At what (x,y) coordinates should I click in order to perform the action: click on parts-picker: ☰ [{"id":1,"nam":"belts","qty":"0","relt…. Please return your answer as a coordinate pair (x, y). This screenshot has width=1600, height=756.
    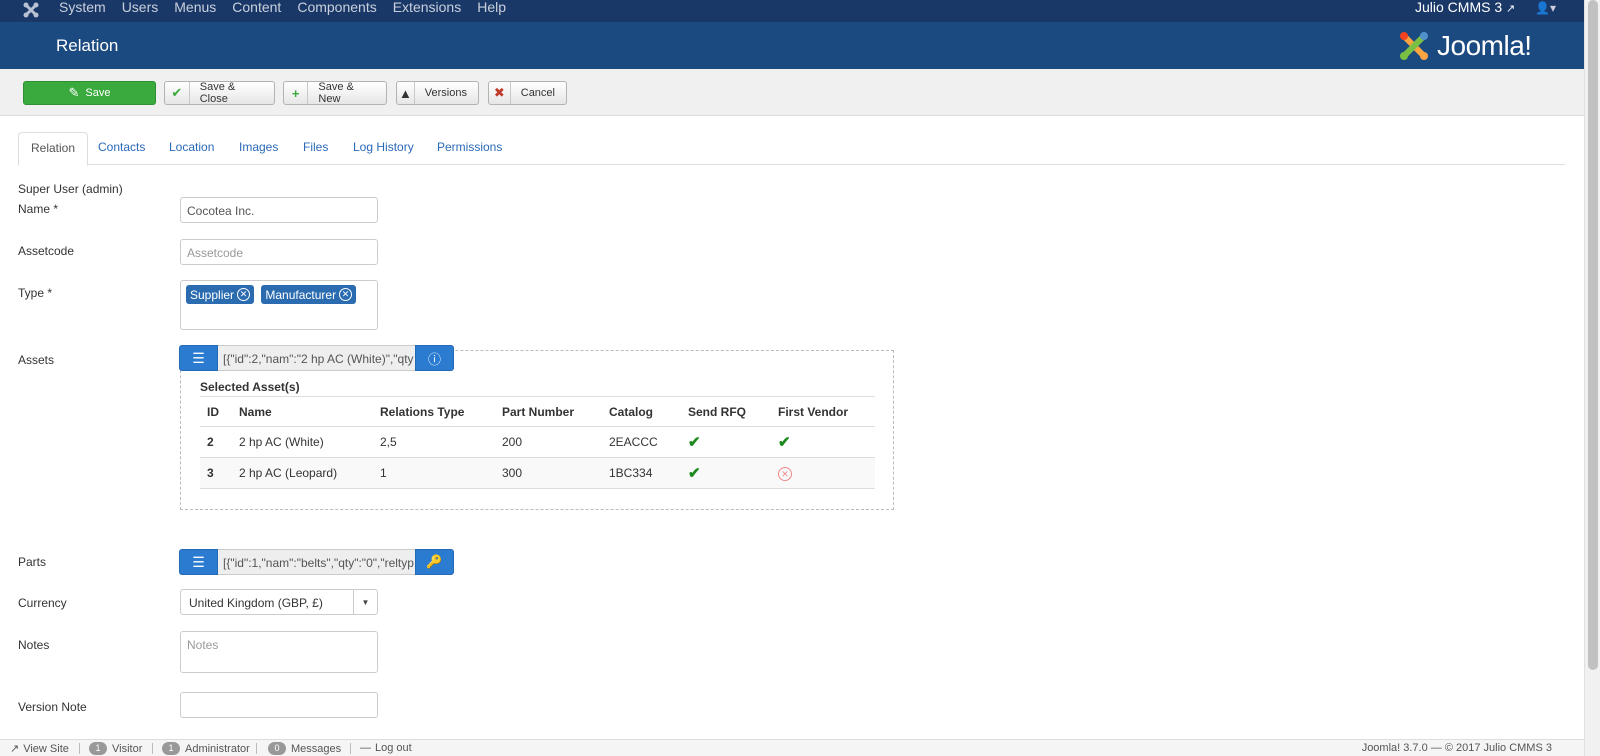
    Looking at the image, I should click on (316, 562).